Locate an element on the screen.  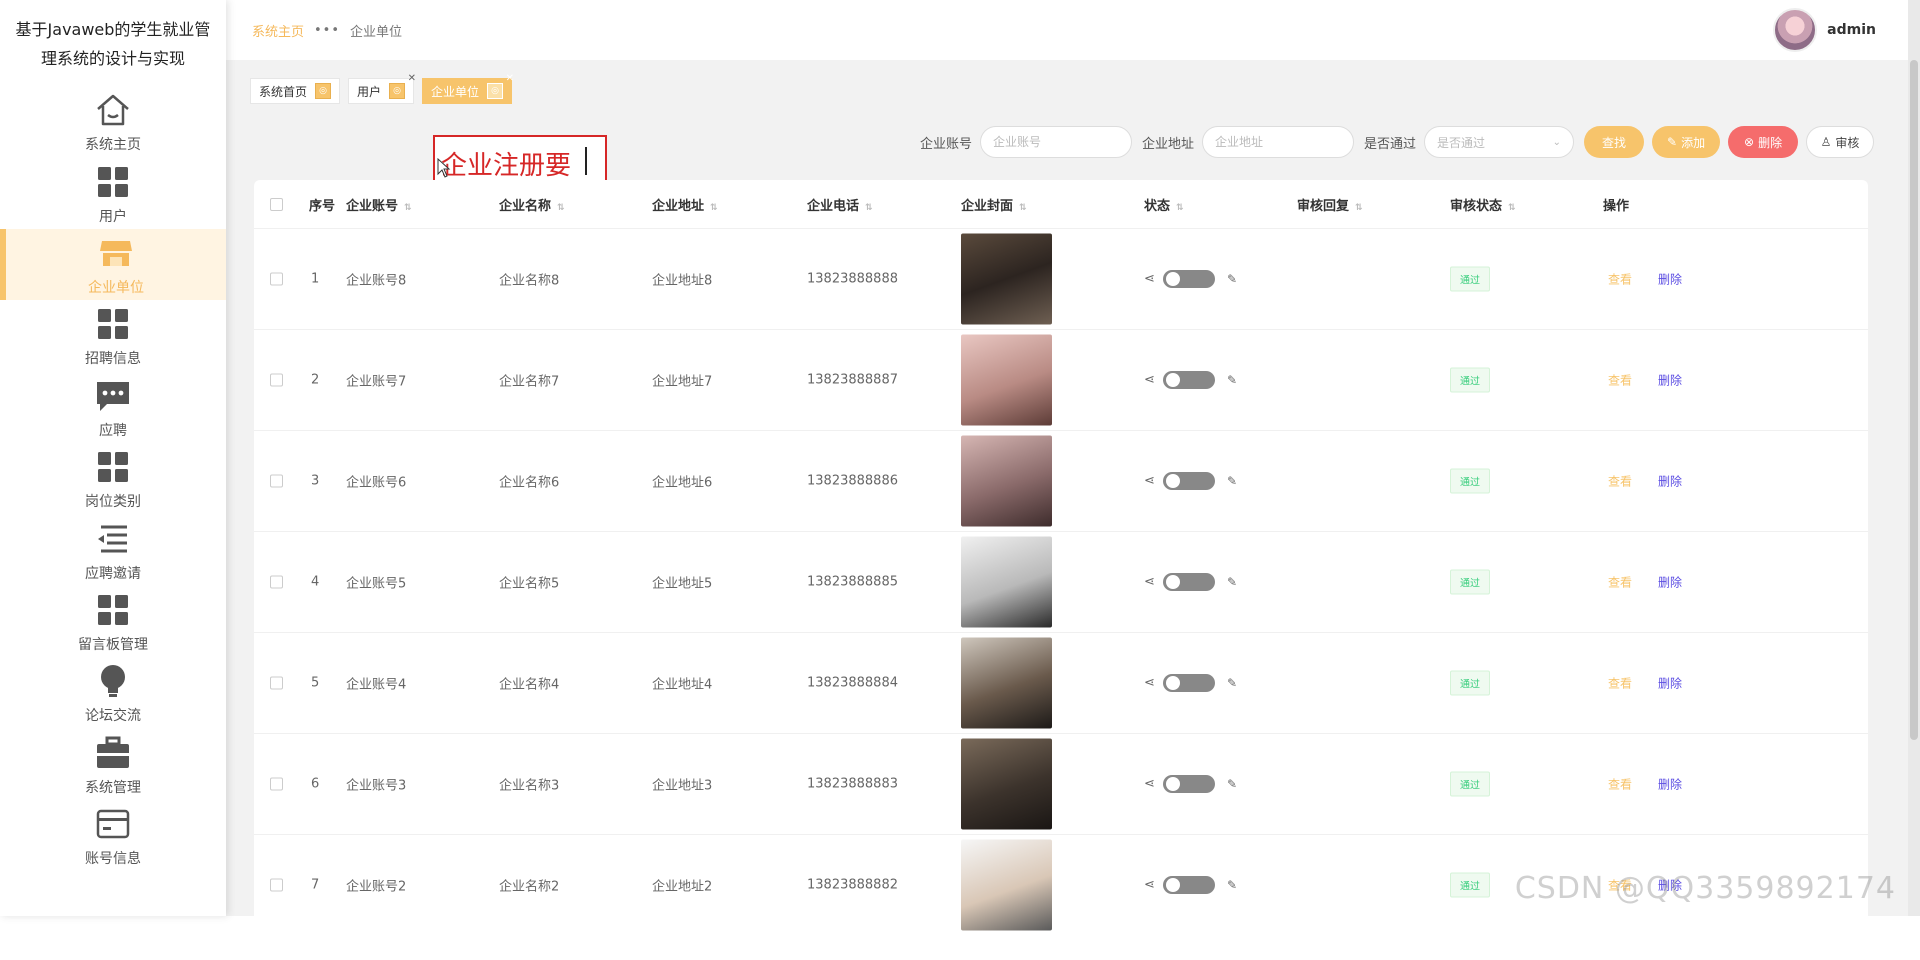
add-button: ✎添加 is located at coordinates (1686, 142).